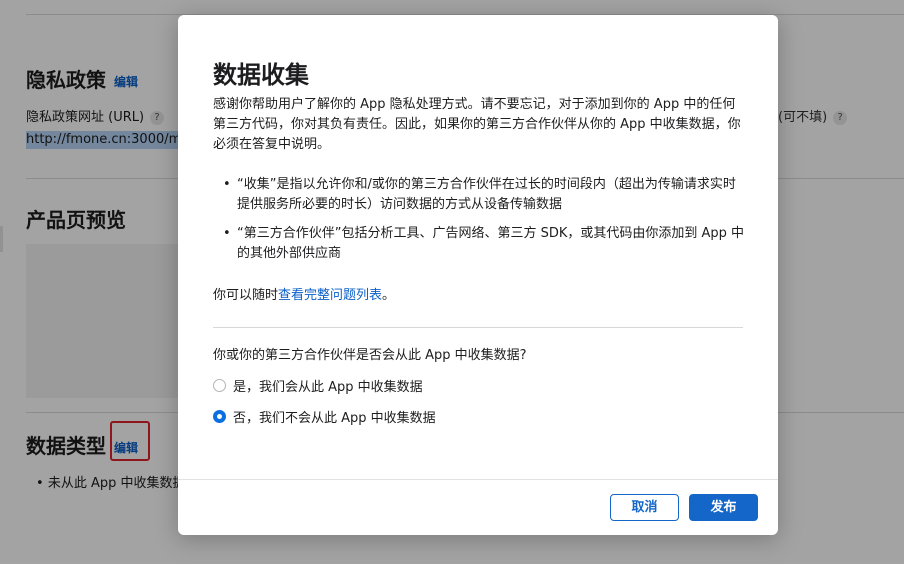 The height and width of the screenshot is (564, 904). I want to click on radio-no, so click(219, 416).